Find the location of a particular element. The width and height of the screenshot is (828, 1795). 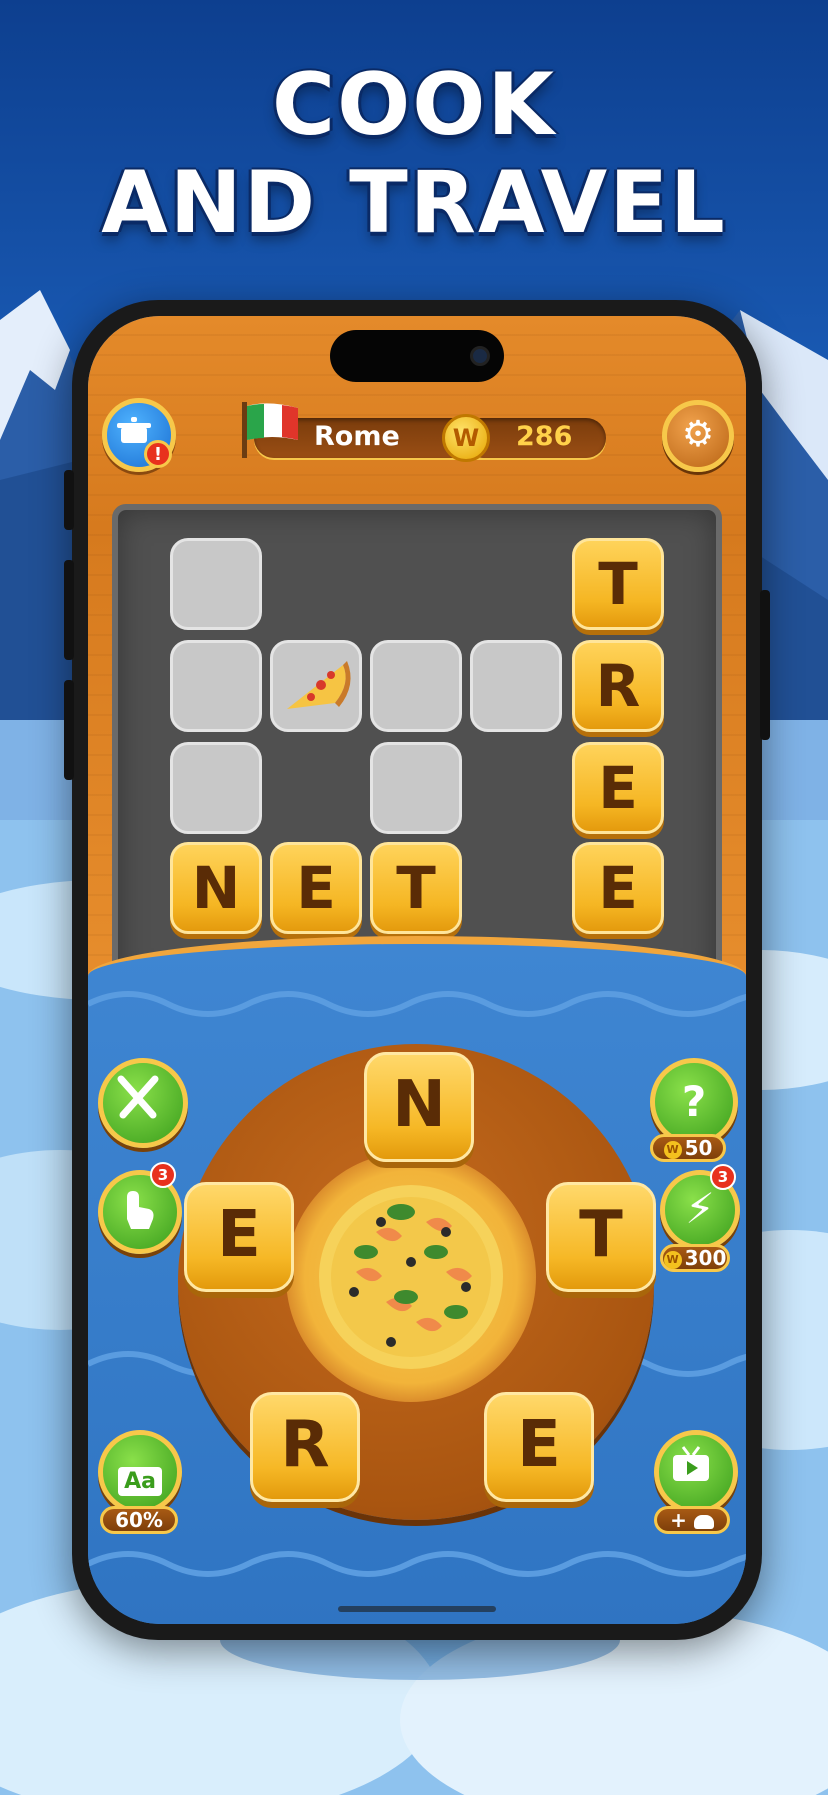

video-reward-label: + is located at coordinates (692, 1520).